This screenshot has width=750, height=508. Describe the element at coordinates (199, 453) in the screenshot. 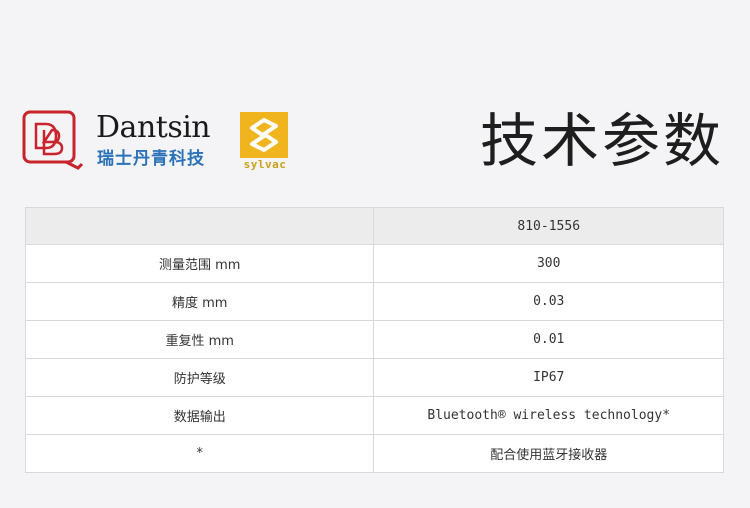

I see `row-label: *` at that location.